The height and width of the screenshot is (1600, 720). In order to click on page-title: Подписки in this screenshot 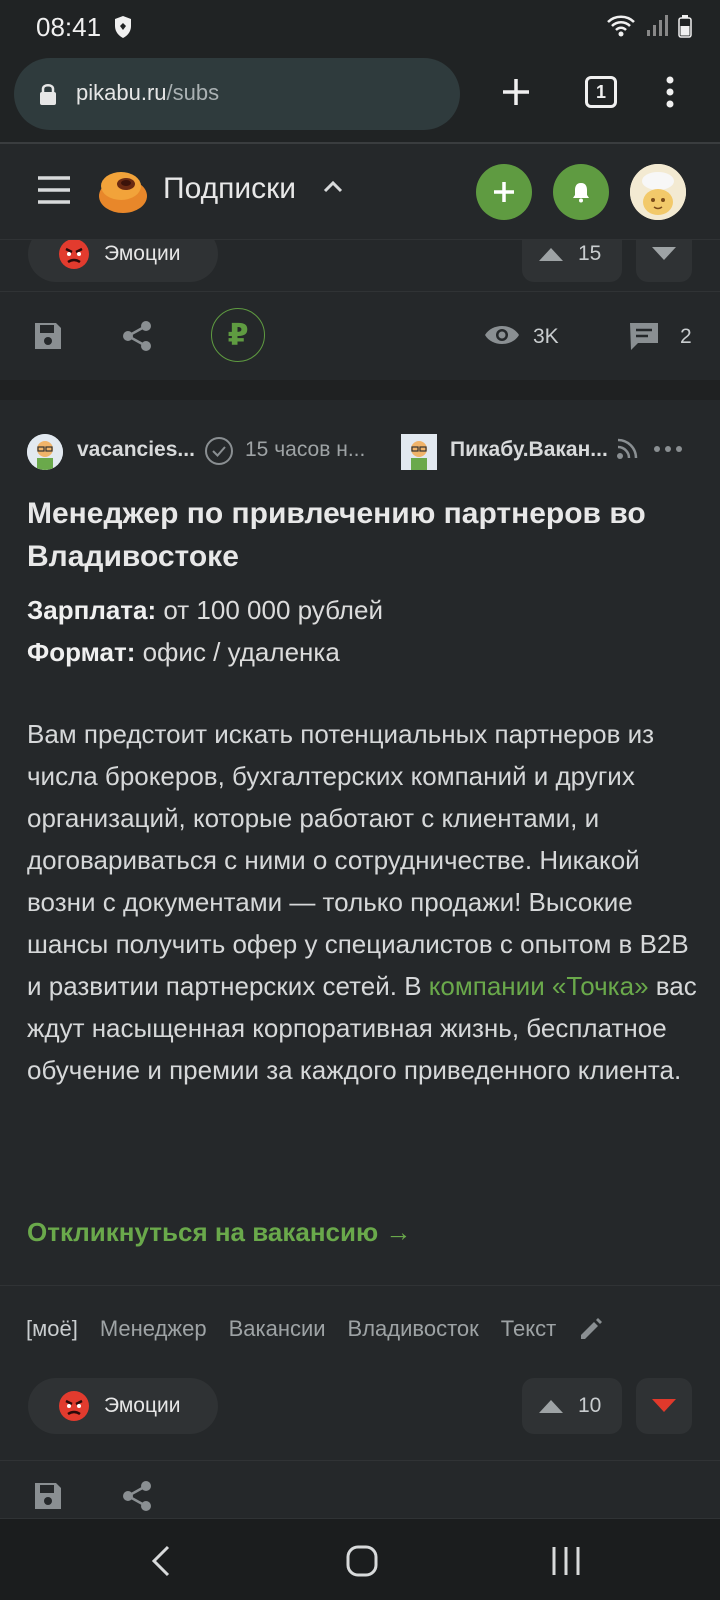, I will do `click(229, 189)`.